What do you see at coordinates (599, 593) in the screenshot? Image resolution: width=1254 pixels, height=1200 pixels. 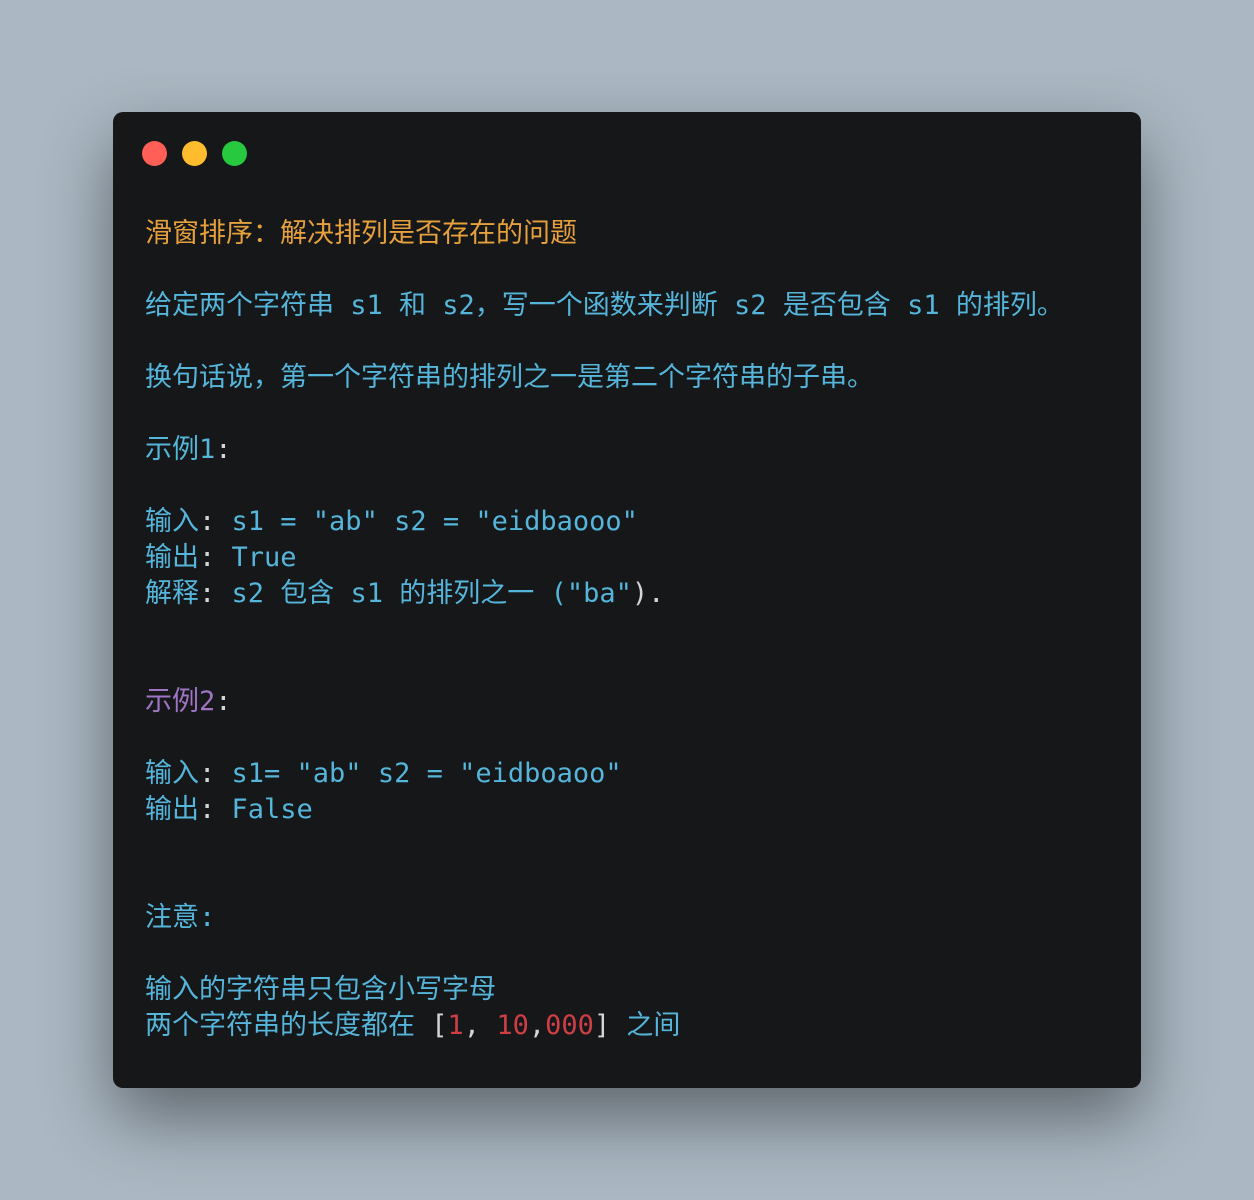 I see `example1-explain-quote: "ba"` at bounding box center [599, 593].